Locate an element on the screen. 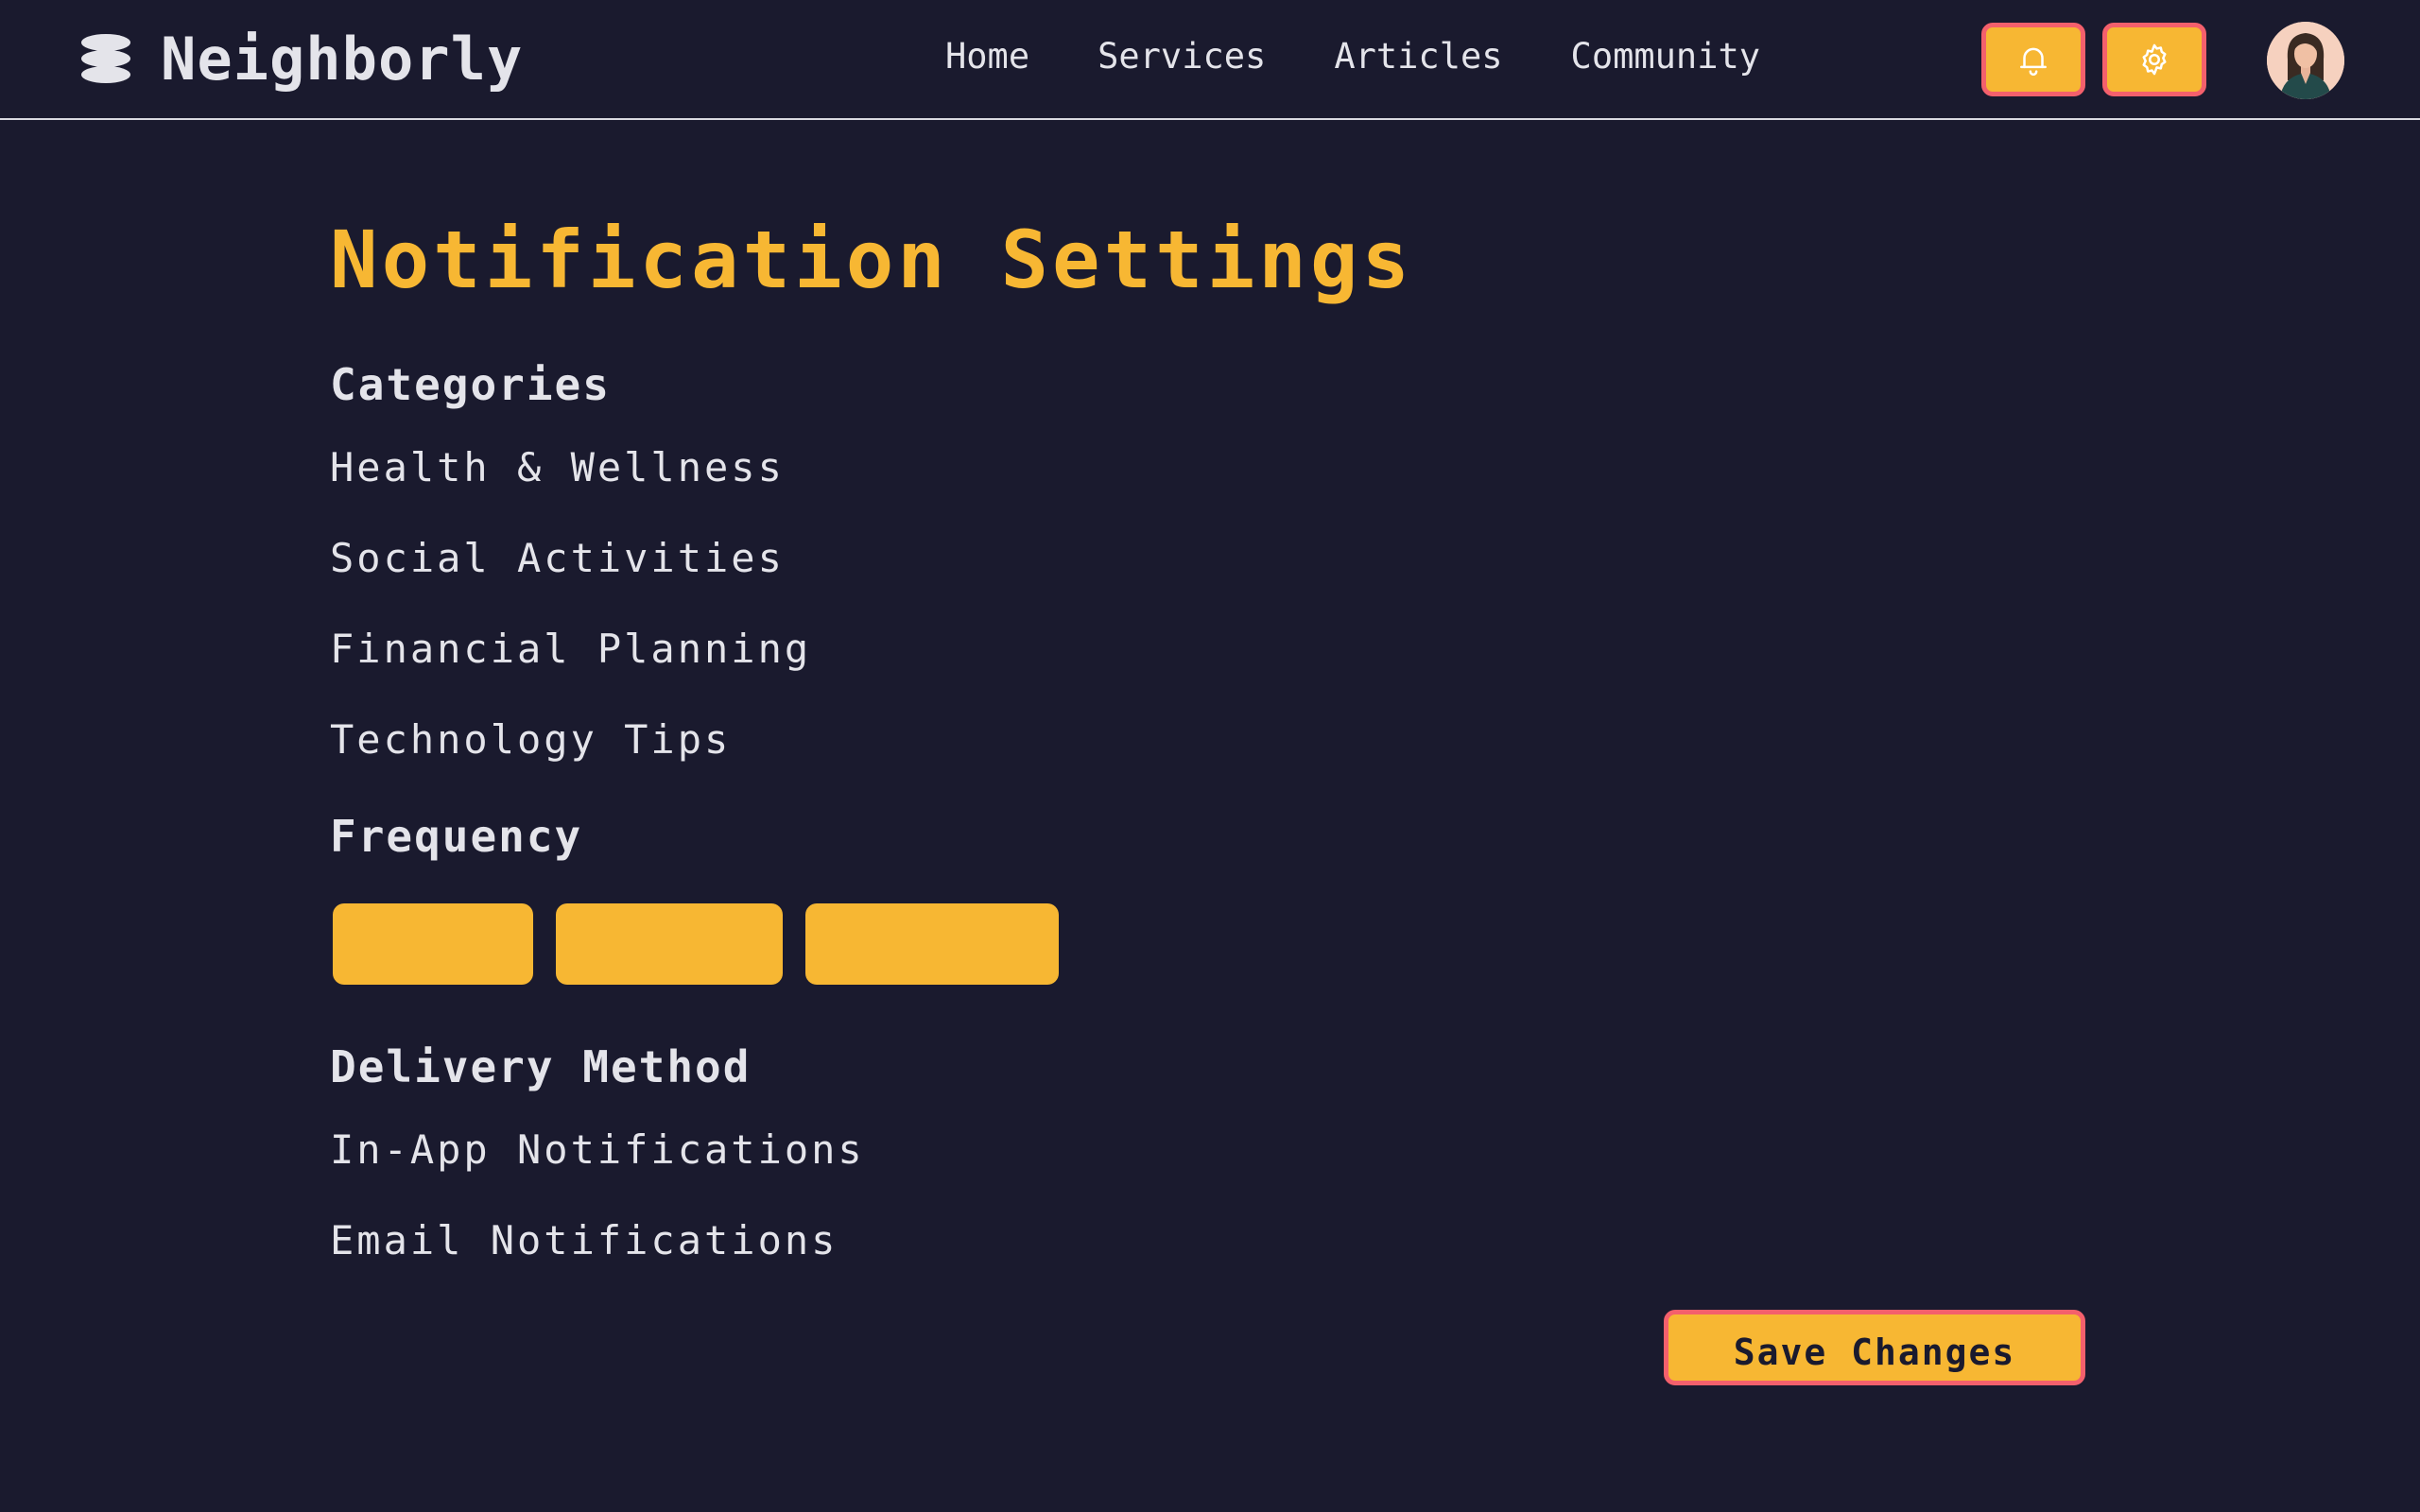 This screenshot has height=1512, width=2420. category-financial-planning: Financial Planning is located at coordinates (570, 649).